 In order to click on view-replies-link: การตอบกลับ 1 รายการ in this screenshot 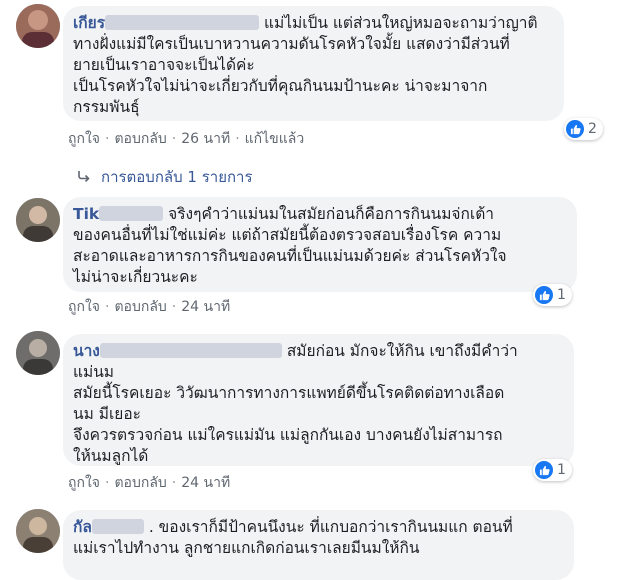, I will do `click(165, 177)`.